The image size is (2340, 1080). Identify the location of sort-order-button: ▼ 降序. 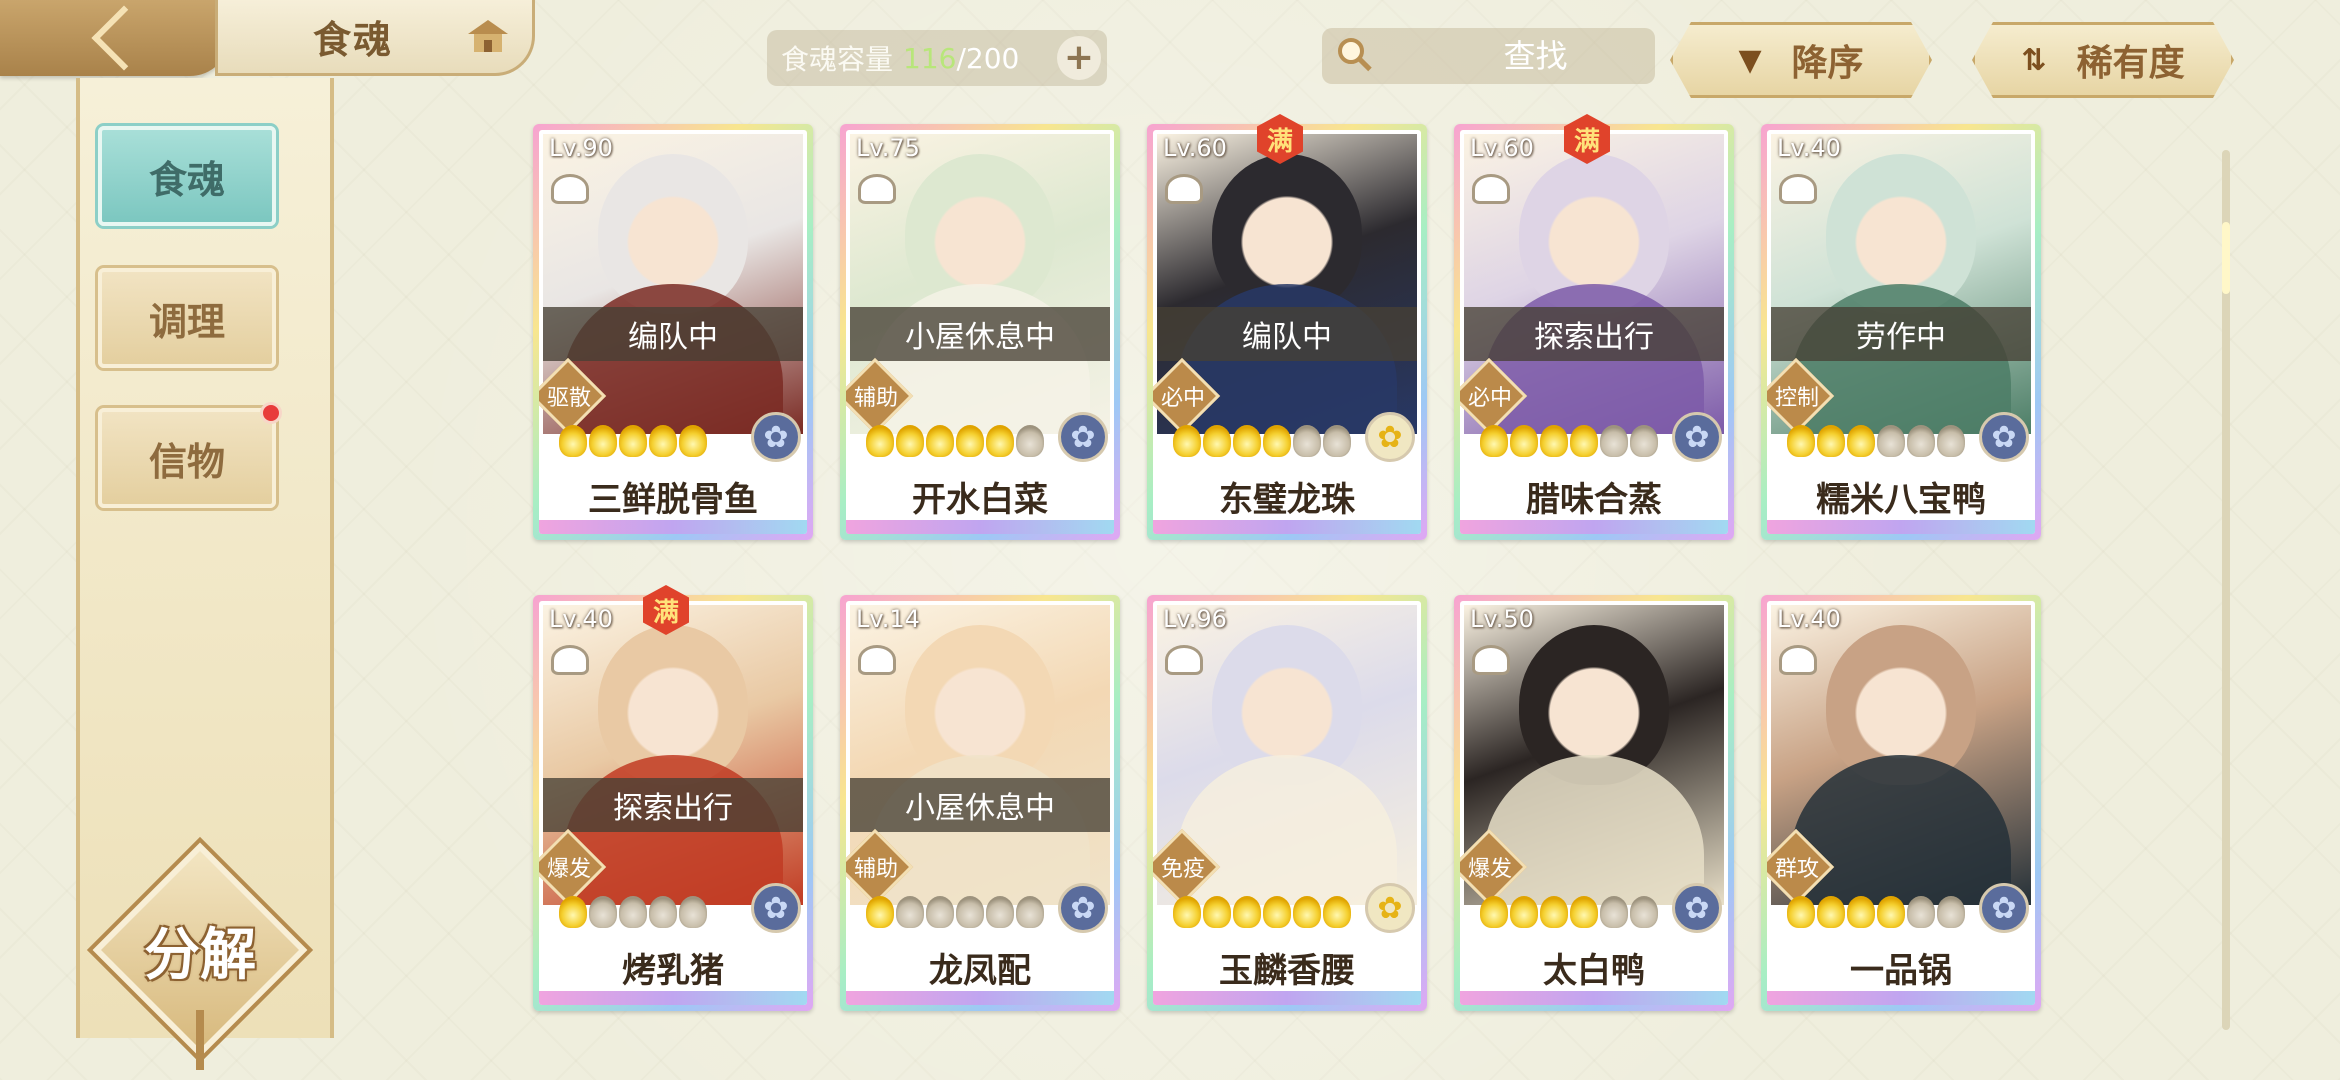
(1801, 60).